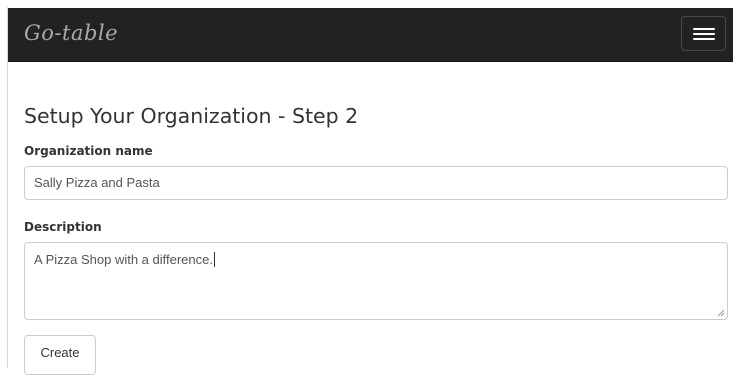 This screenshot has height=375, width=733. Describe the element at coordinates (63, 227) in the screenshot. I see `description-label: Description` at that location.